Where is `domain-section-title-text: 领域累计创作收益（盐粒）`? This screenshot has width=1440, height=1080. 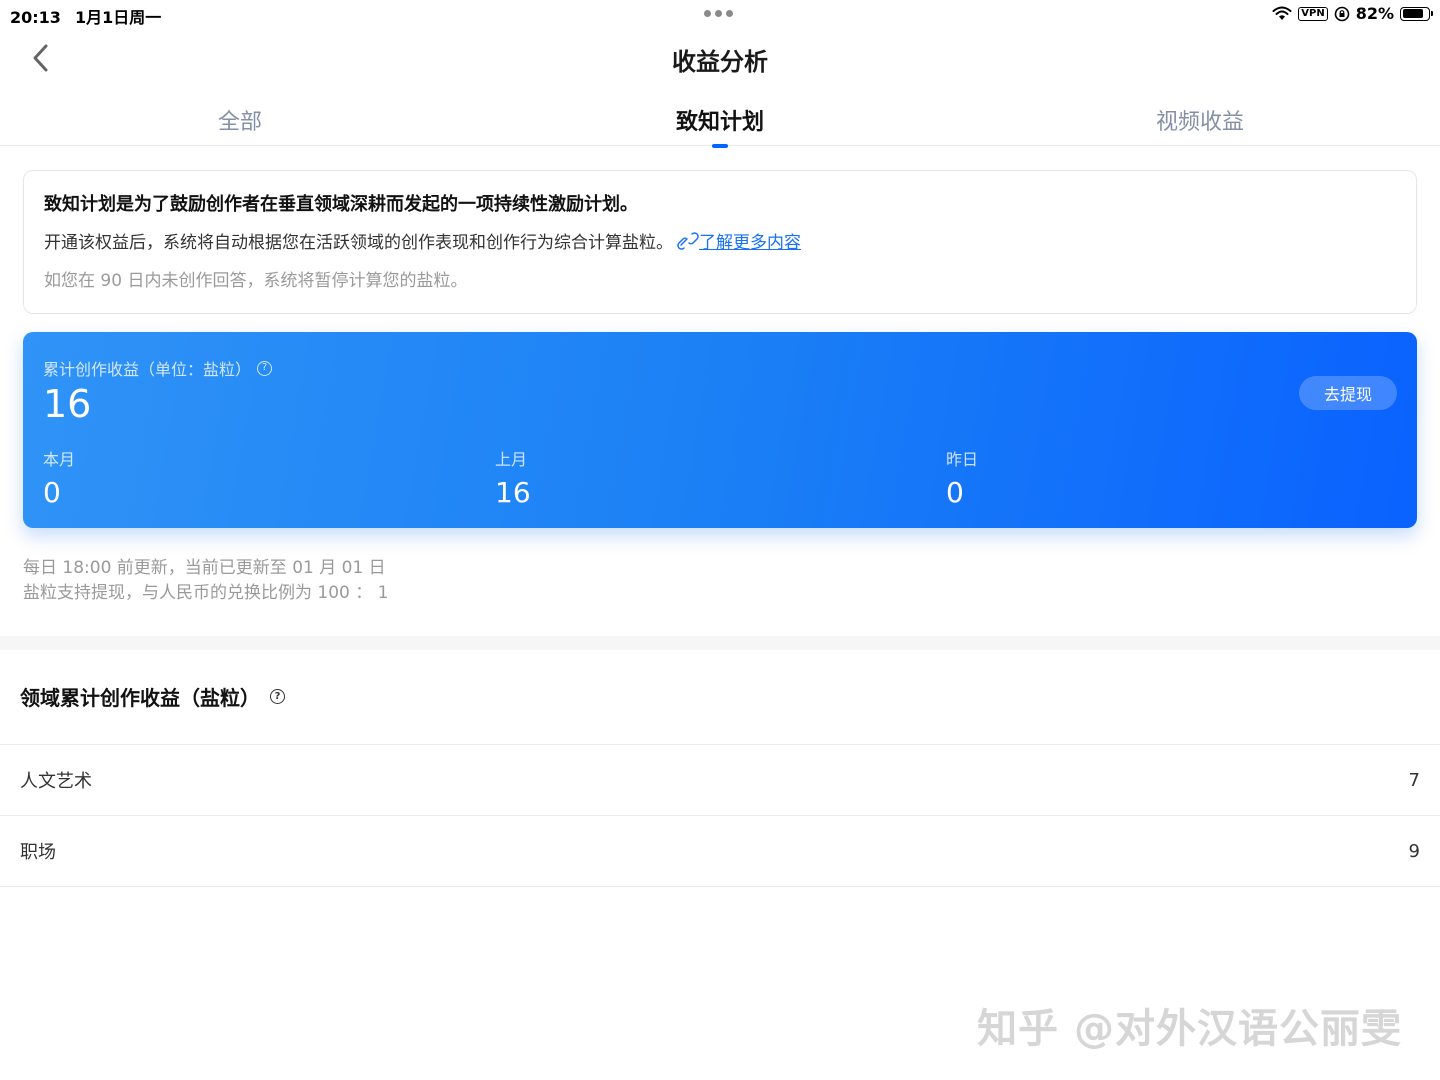
domain-section-title-text: 领域累计创作收益（盐粒） is located at coordinates (140, 698).